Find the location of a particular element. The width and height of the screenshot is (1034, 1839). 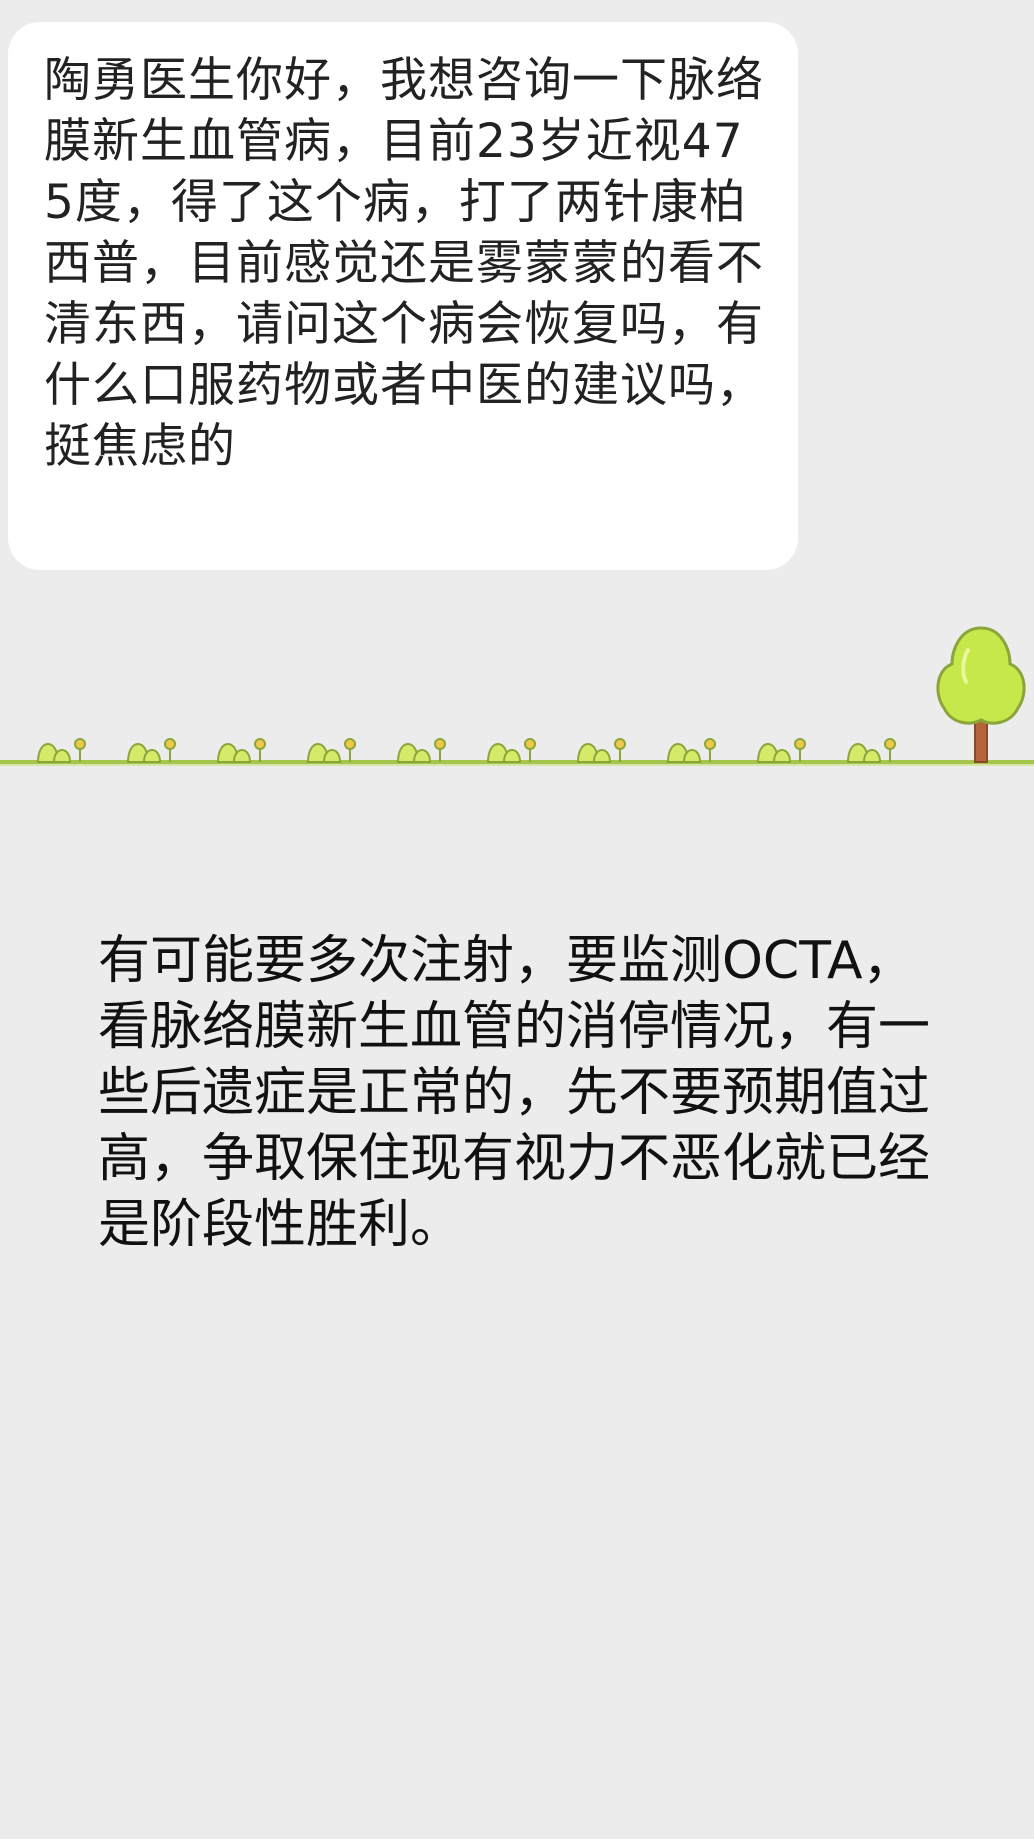

bubble-tail is located at coordinates (16, 69).